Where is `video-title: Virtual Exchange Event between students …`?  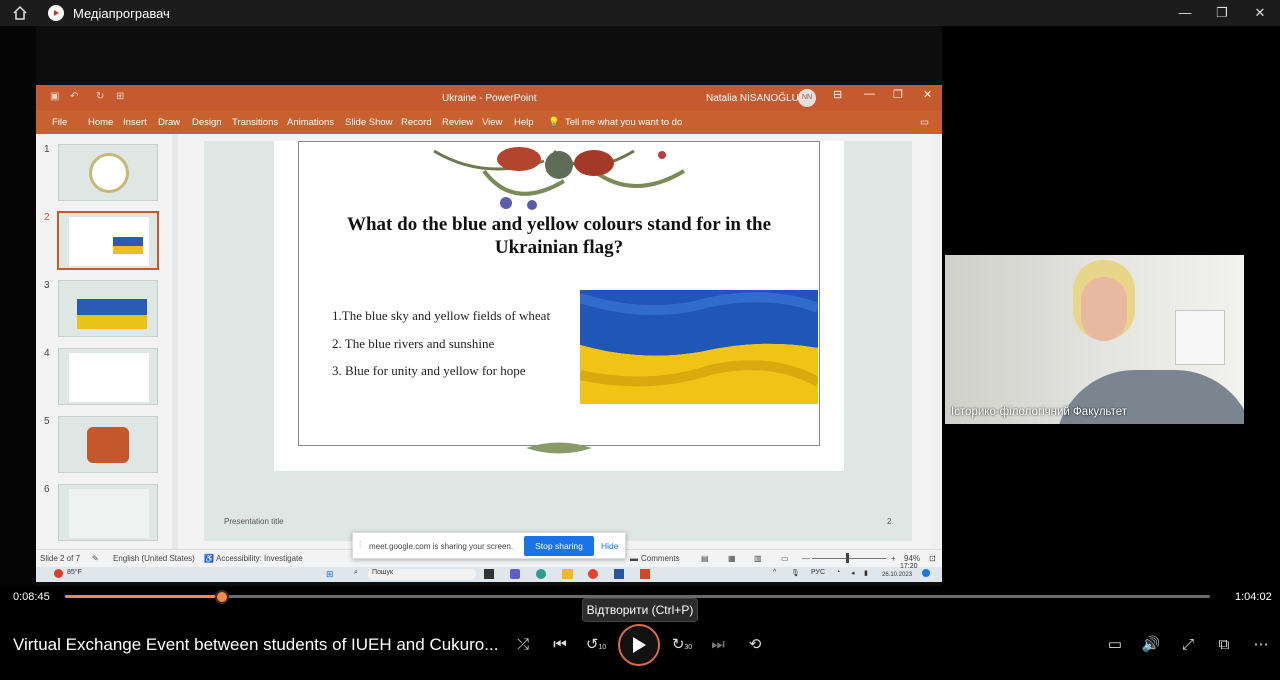
video-title: Virtual Exchange Event between students … is located at coordinates (255, 644).